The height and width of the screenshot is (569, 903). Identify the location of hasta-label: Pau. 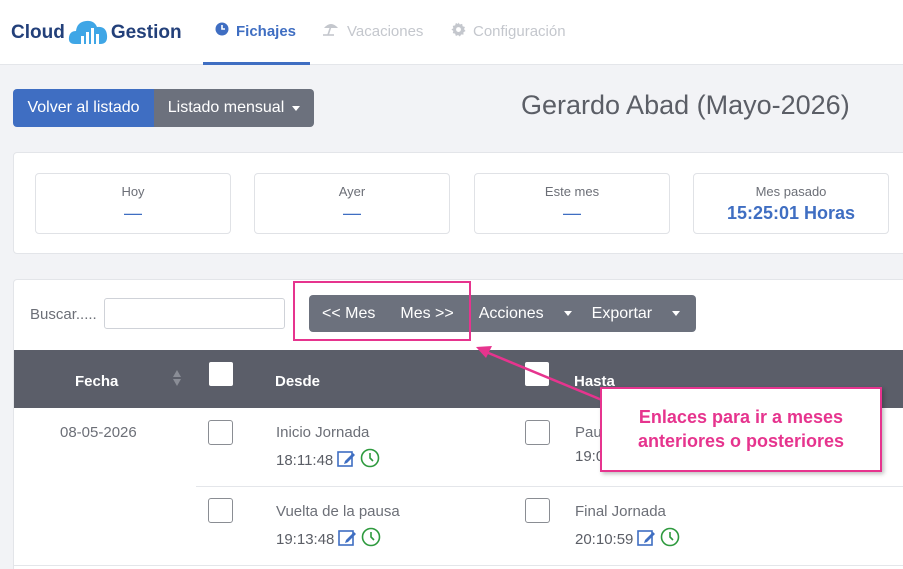
(588, 432).